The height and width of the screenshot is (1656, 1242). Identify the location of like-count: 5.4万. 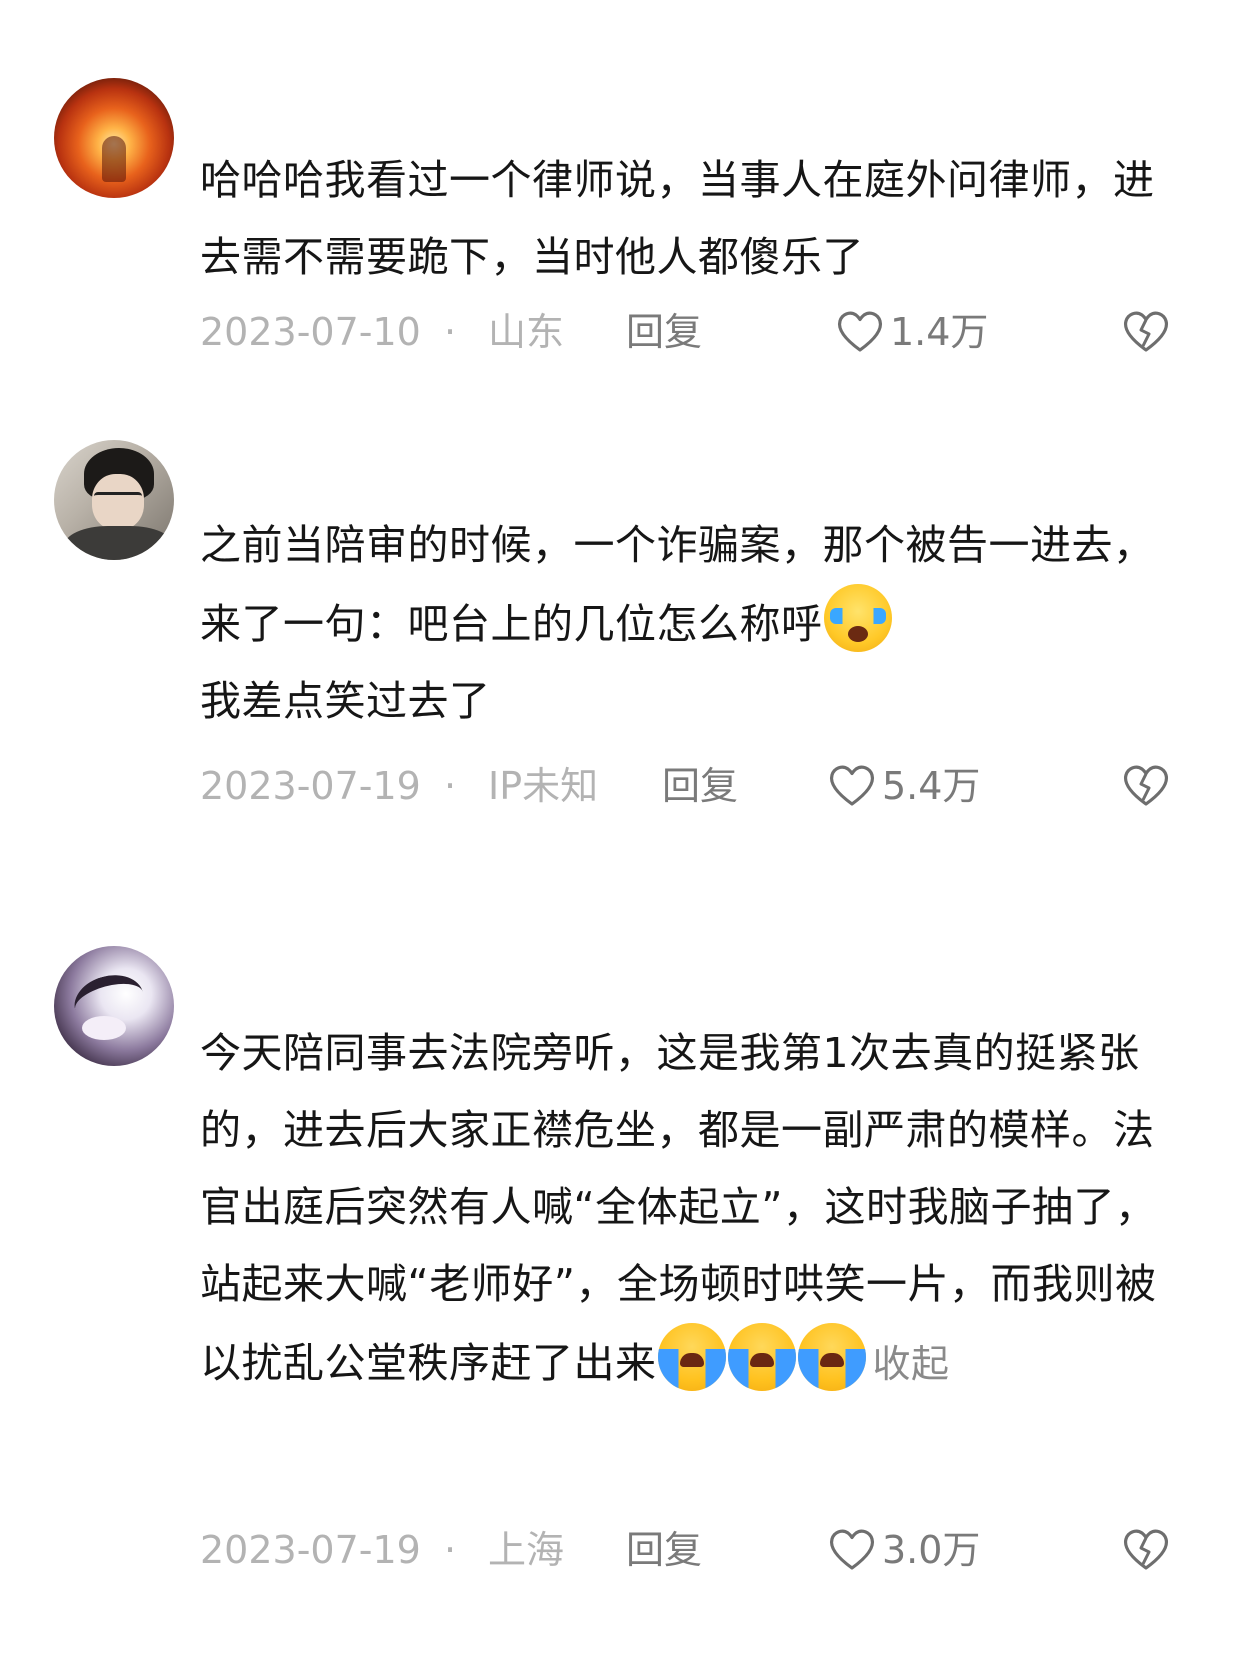
(931, 786).